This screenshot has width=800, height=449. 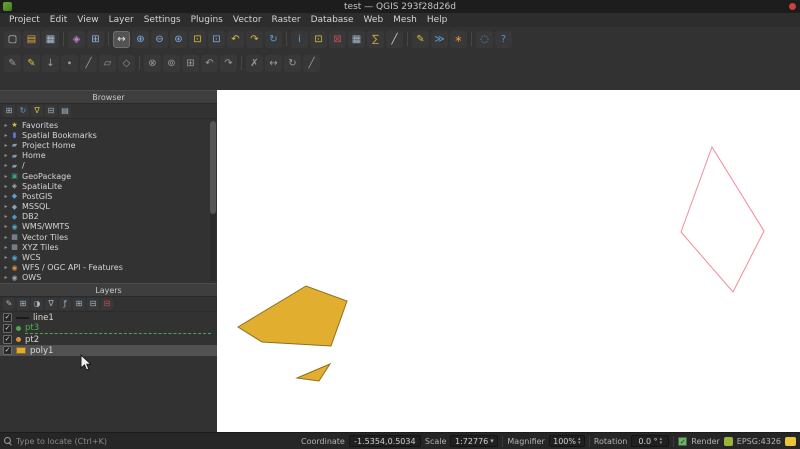 What do you see at coordinates (108, 196) in the screenshot?
I see `browser-item-postgis: ▸ ◆ PostGIS` at bounding box center [108, 196].